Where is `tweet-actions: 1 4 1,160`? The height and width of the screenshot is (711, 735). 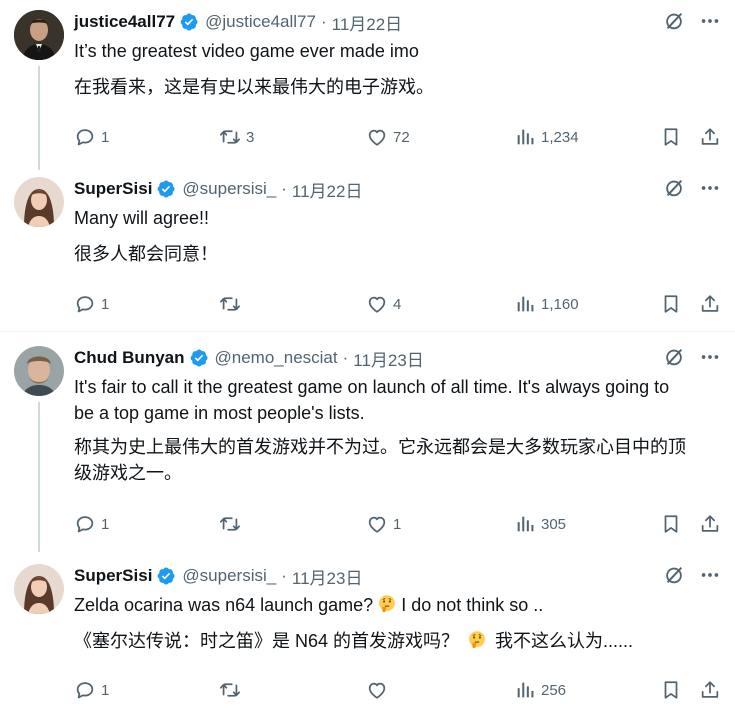
tweet-actions: 1 4 1,160 is located at coordinates (399, 304).